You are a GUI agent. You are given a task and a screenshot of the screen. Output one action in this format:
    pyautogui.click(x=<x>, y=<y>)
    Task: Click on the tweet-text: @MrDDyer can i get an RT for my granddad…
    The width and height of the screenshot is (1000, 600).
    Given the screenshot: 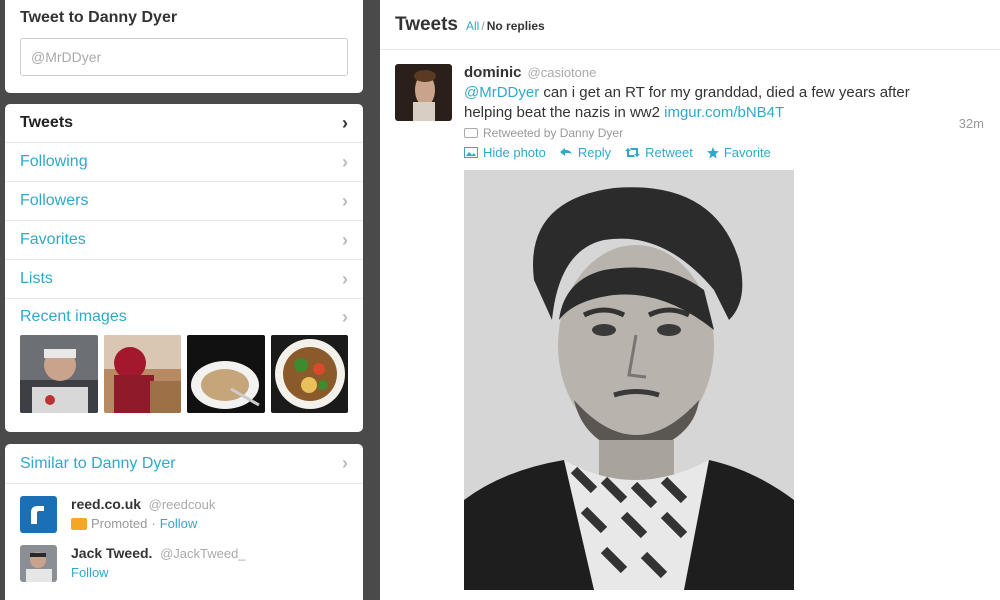 What is the action you would take?
    pyautogui.click(x=699, y=103)
    